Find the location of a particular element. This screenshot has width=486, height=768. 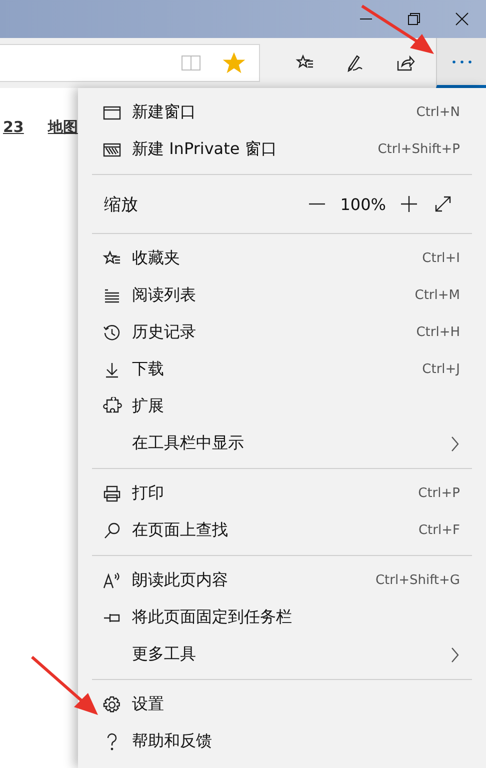

annotation-arrow is located at coordinates (65, 686).